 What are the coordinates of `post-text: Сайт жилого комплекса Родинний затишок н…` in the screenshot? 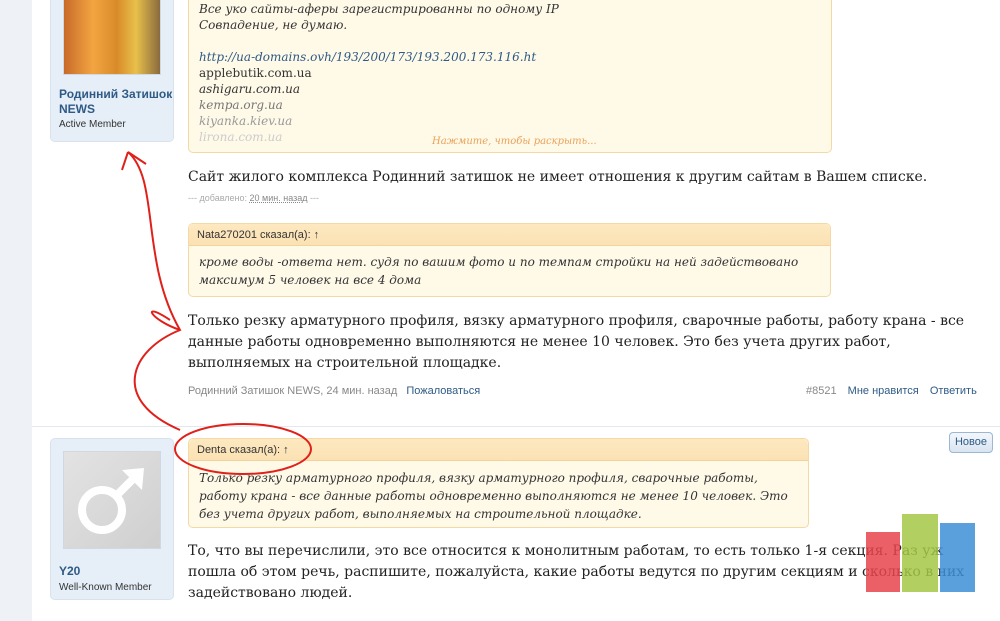 It's located at (558, 177).